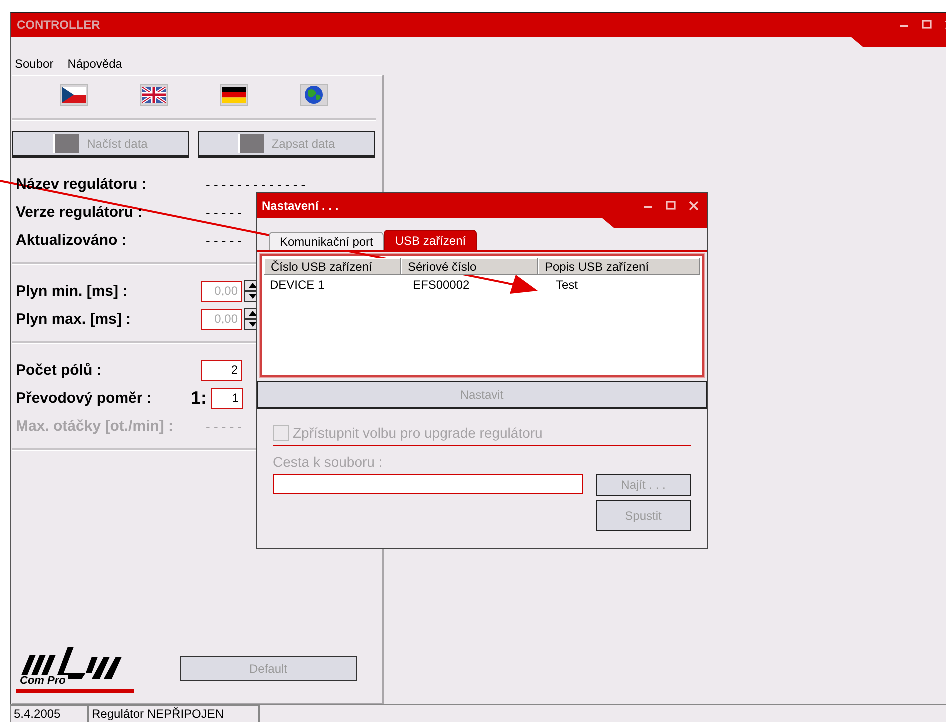  I want to click on field-value: - - - - - - - - - - - - -, so click(256, 184).